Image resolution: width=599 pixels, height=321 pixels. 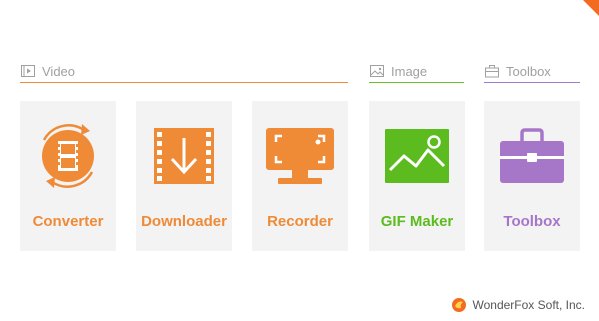 What do you see at coordinates (532, 158) in the screenshot?
I see `toolbox-icon` at bounding box center [532, 158].